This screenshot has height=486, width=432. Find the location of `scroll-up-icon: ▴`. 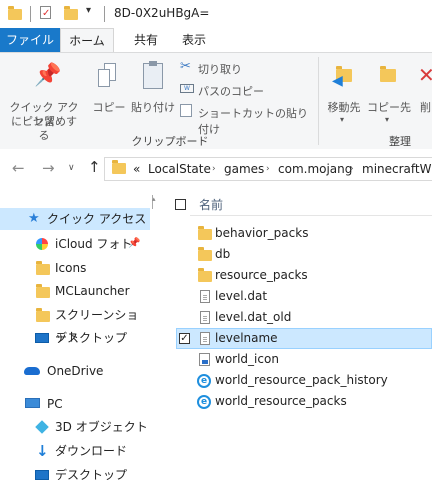

scroll-up-icon: ▴ is located at coordinates (155, 202).